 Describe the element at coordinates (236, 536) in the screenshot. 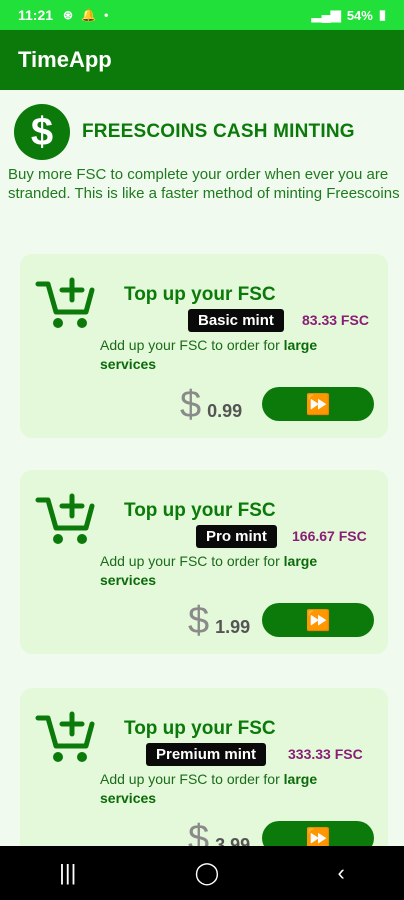

I see `plan-badge: Pro mint` at that location.